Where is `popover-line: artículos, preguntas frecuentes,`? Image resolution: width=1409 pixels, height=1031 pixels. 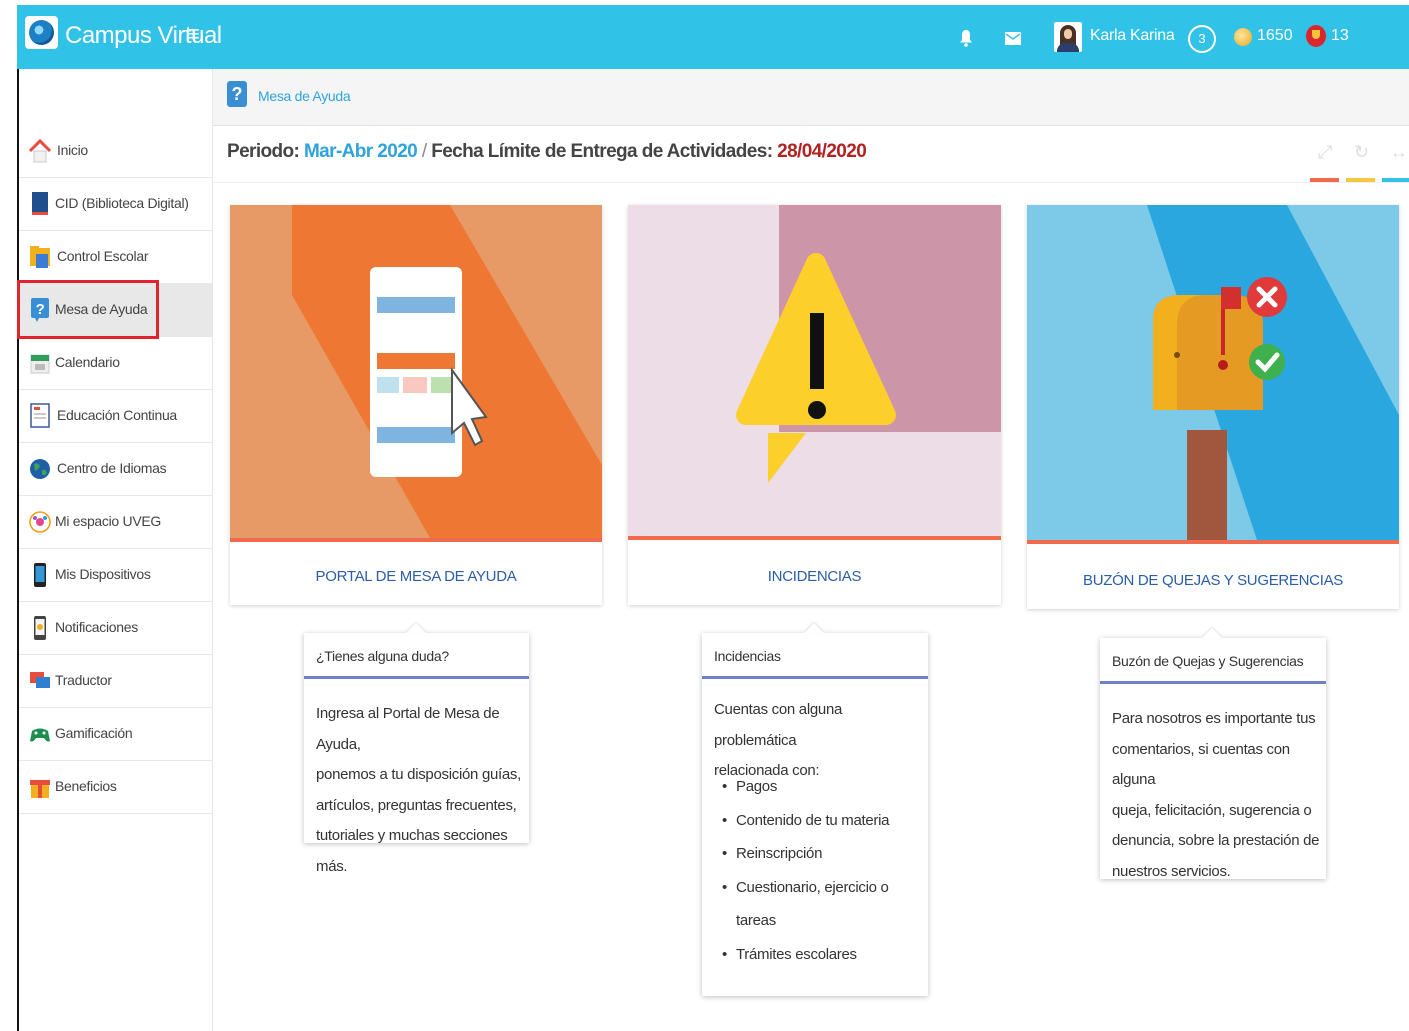 popover-line: artículos, preguntas frecuentes, is located at coordinates (416, 805).